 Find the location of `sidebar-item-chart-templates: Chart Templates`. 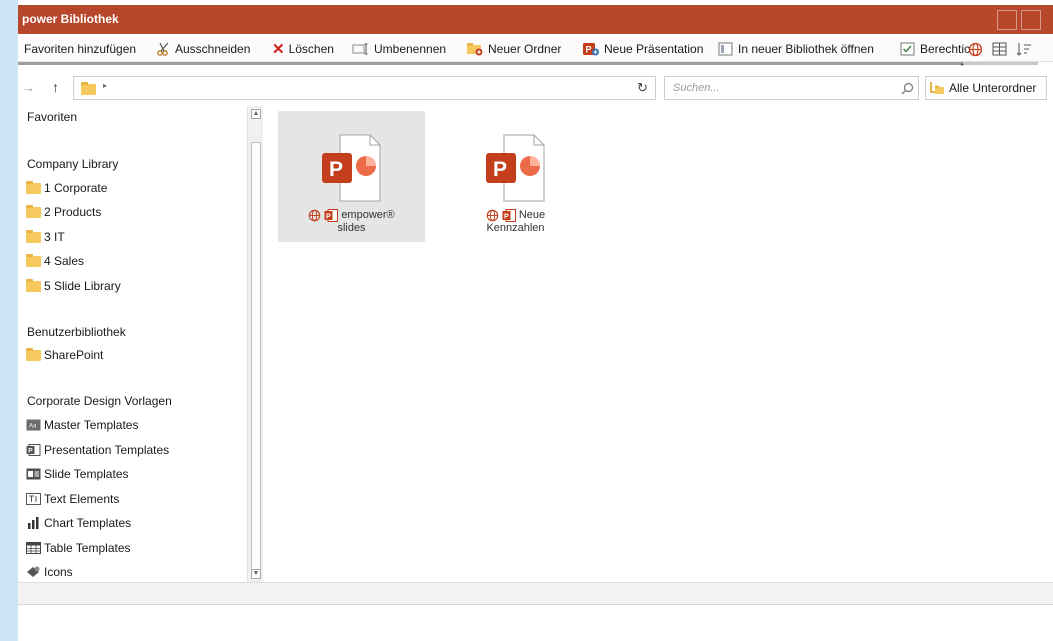

sidebar-item-chart-templates: Chart Templates is located at coordinates (78, 523).